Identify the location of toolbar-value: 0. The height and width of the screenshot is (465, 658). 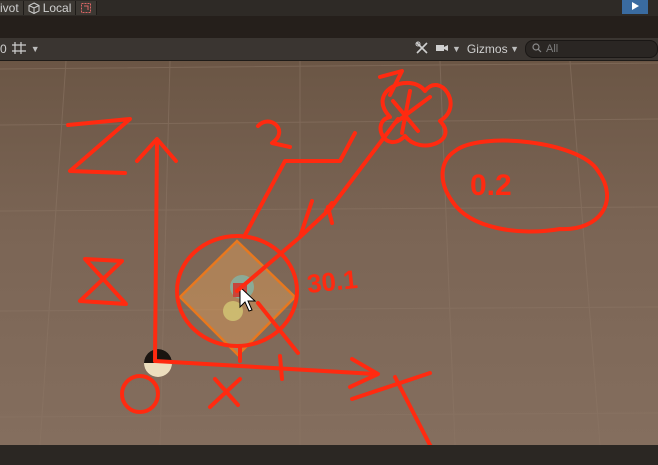
(3, 49).